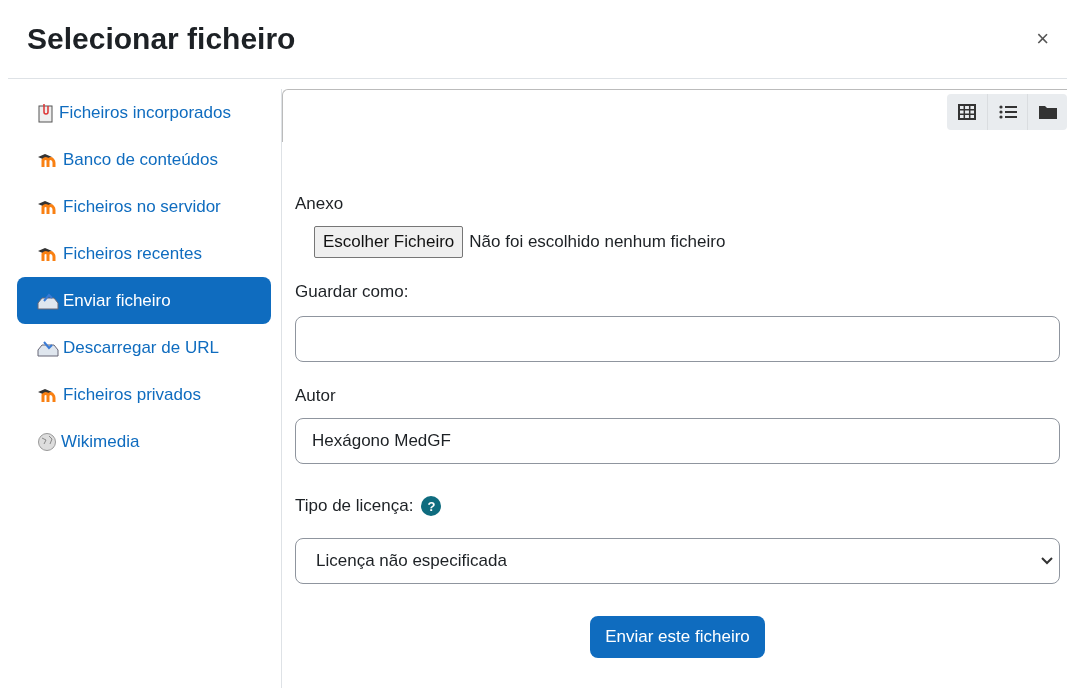 This screenshot has height=688, width=1067. Describe the element at coordinates (967, 112) in the screenshot. I see `grid-icon` at that location.